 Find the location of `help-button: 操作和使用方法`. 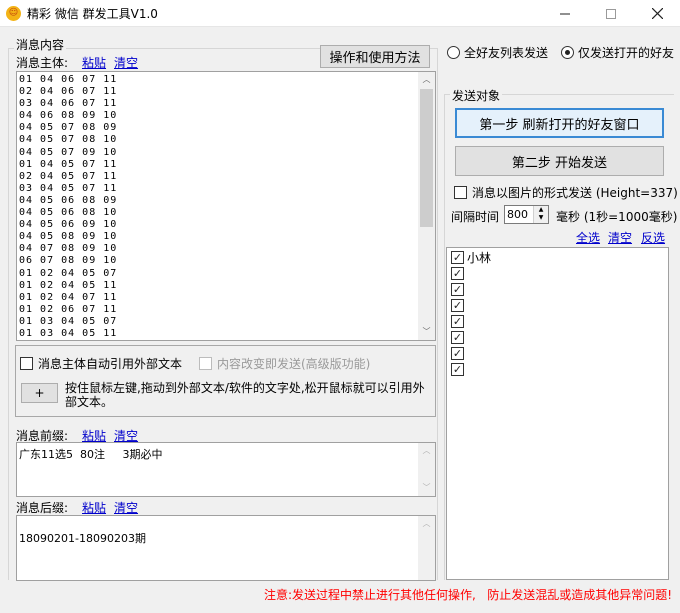

help-button: 操作和使用方法 is located at coordinates (375, 56).